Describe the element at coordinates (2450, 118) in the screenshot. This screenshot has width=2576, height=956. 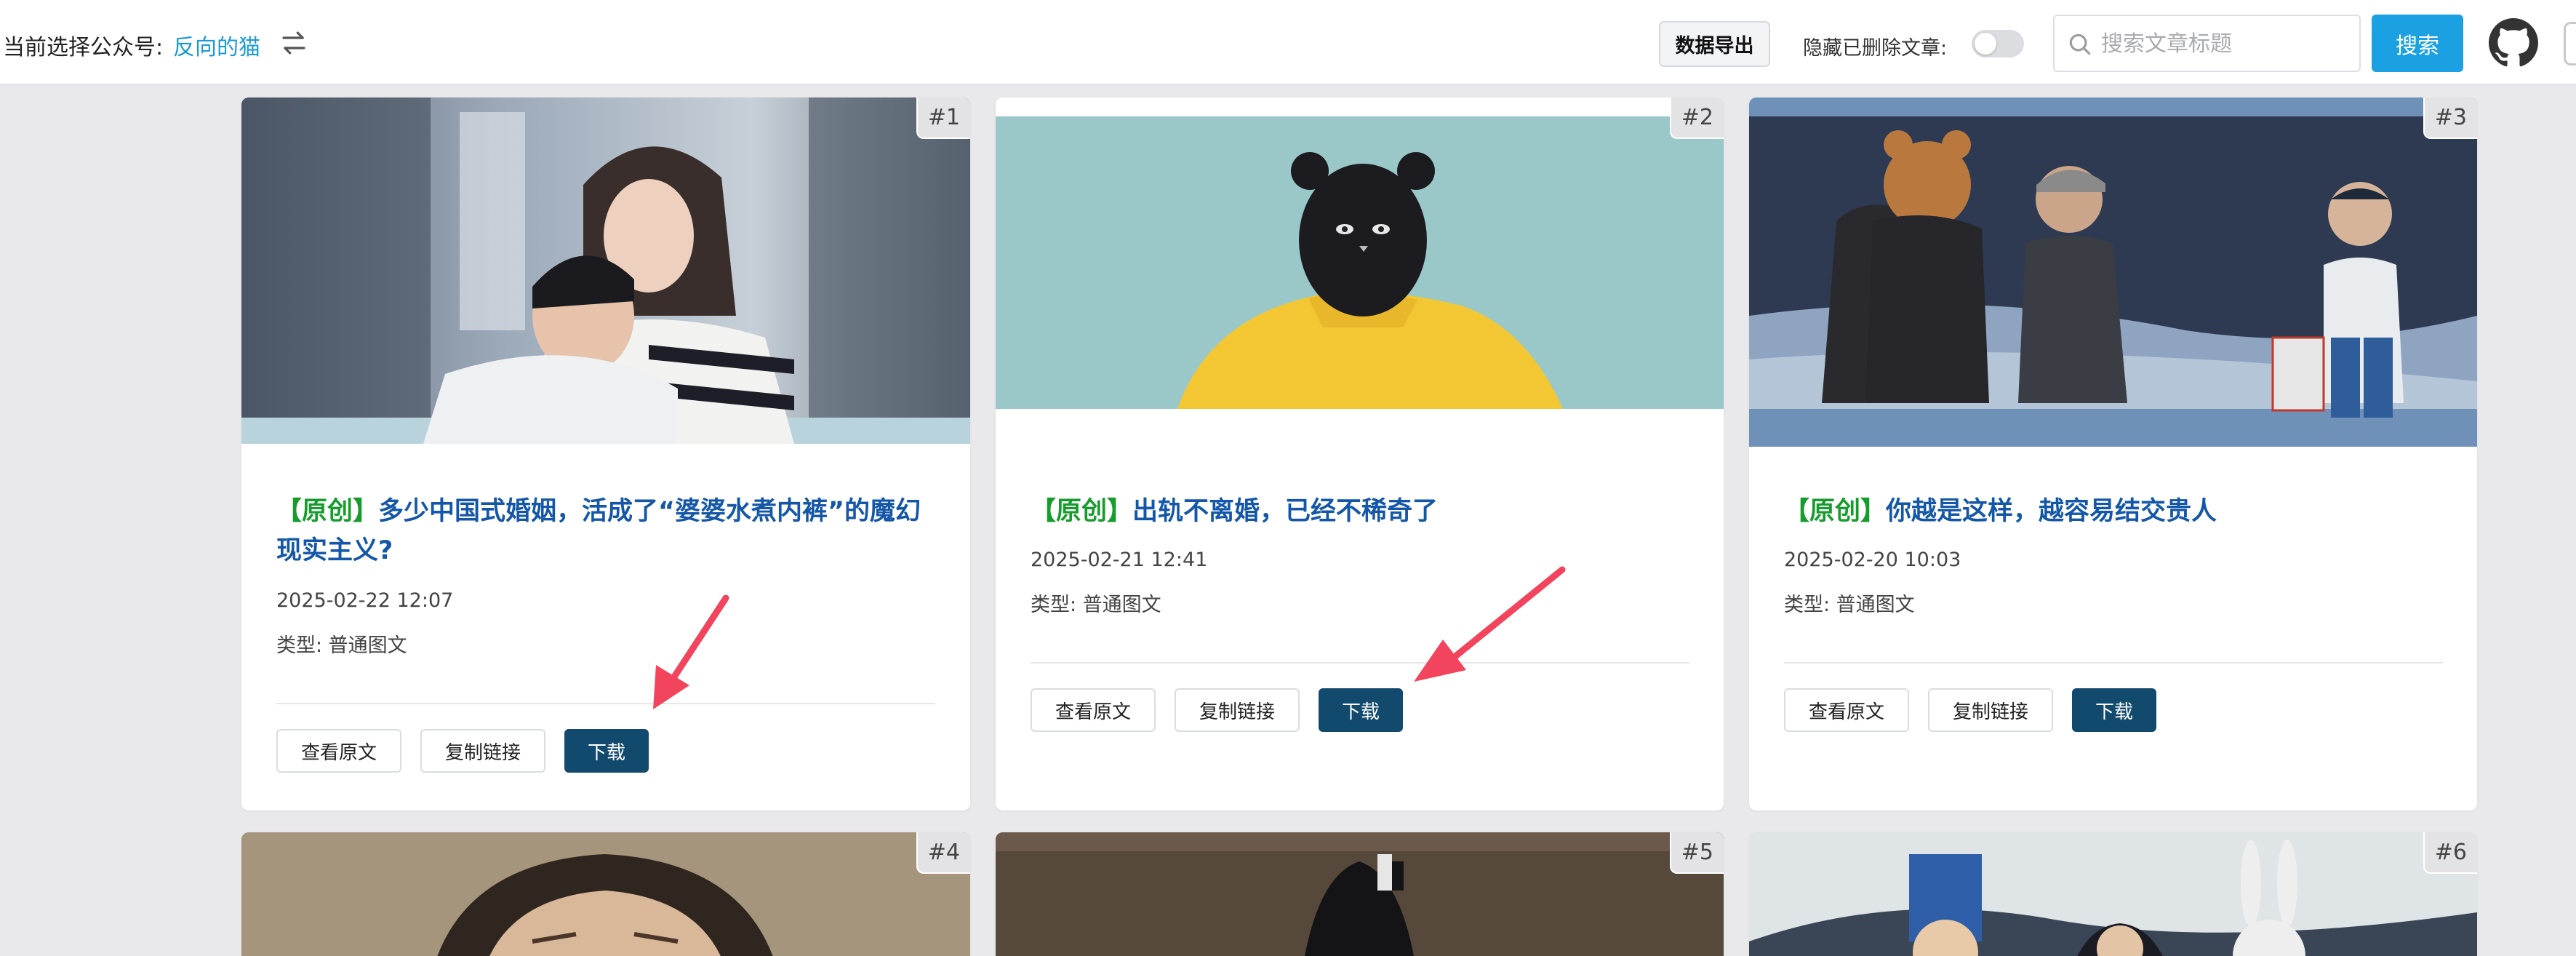
I see `article-index-badge: #3` at that location.